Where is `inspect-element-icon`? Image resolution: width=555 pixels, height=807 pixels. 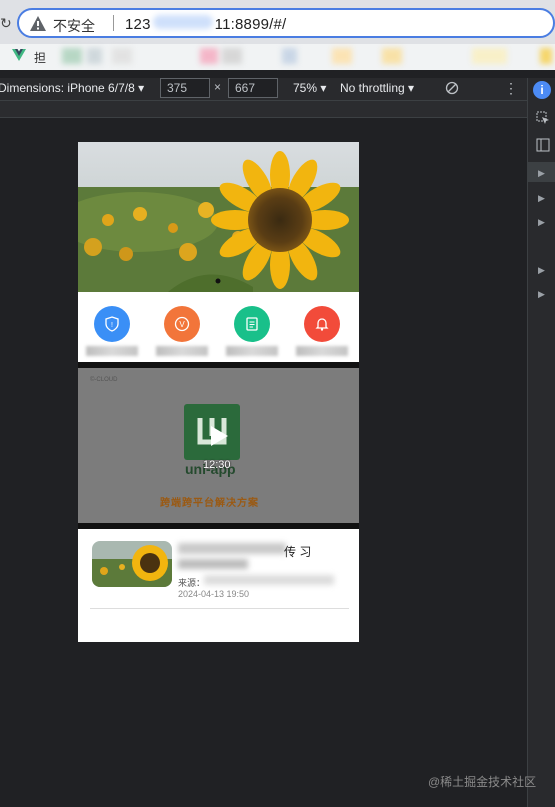
inspect-element-icon is located at coordinates (543, 118).